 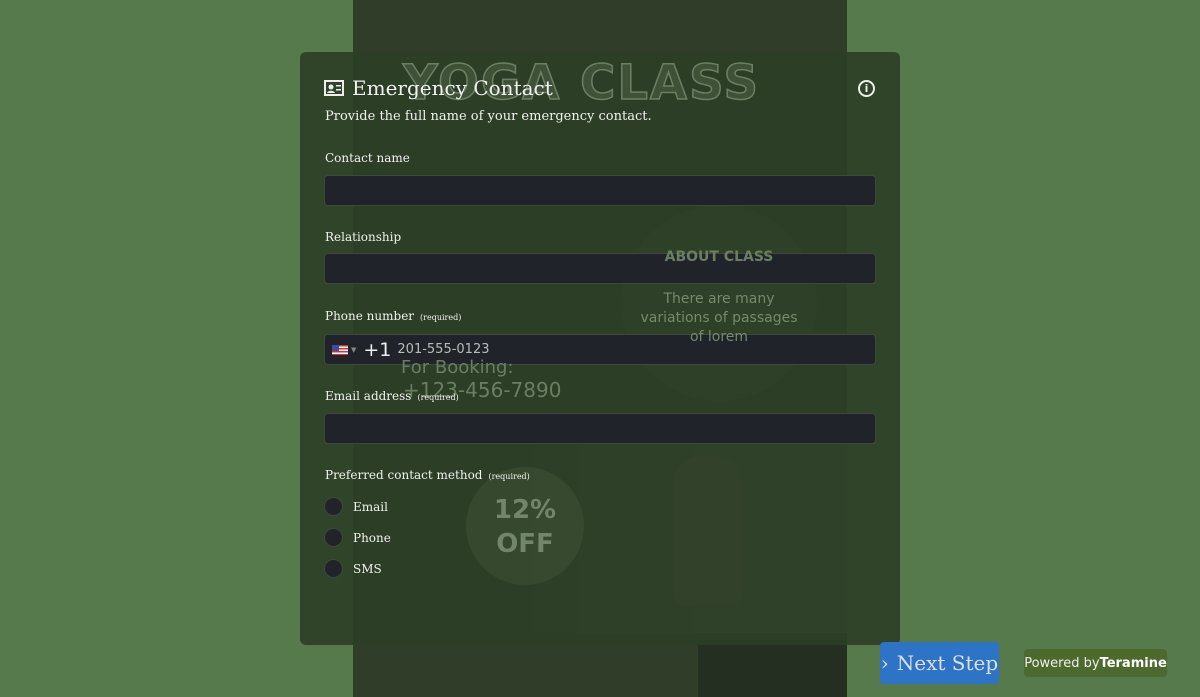 I want to click on poster-discount: 12% OFF, so click(x=525, y=526).